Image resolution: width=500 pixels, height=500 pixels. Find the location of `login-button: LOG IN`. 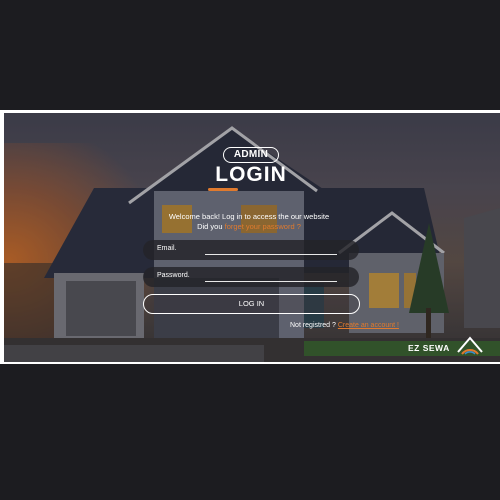

login-button: LOG IN is located at coordinates (251, 304).